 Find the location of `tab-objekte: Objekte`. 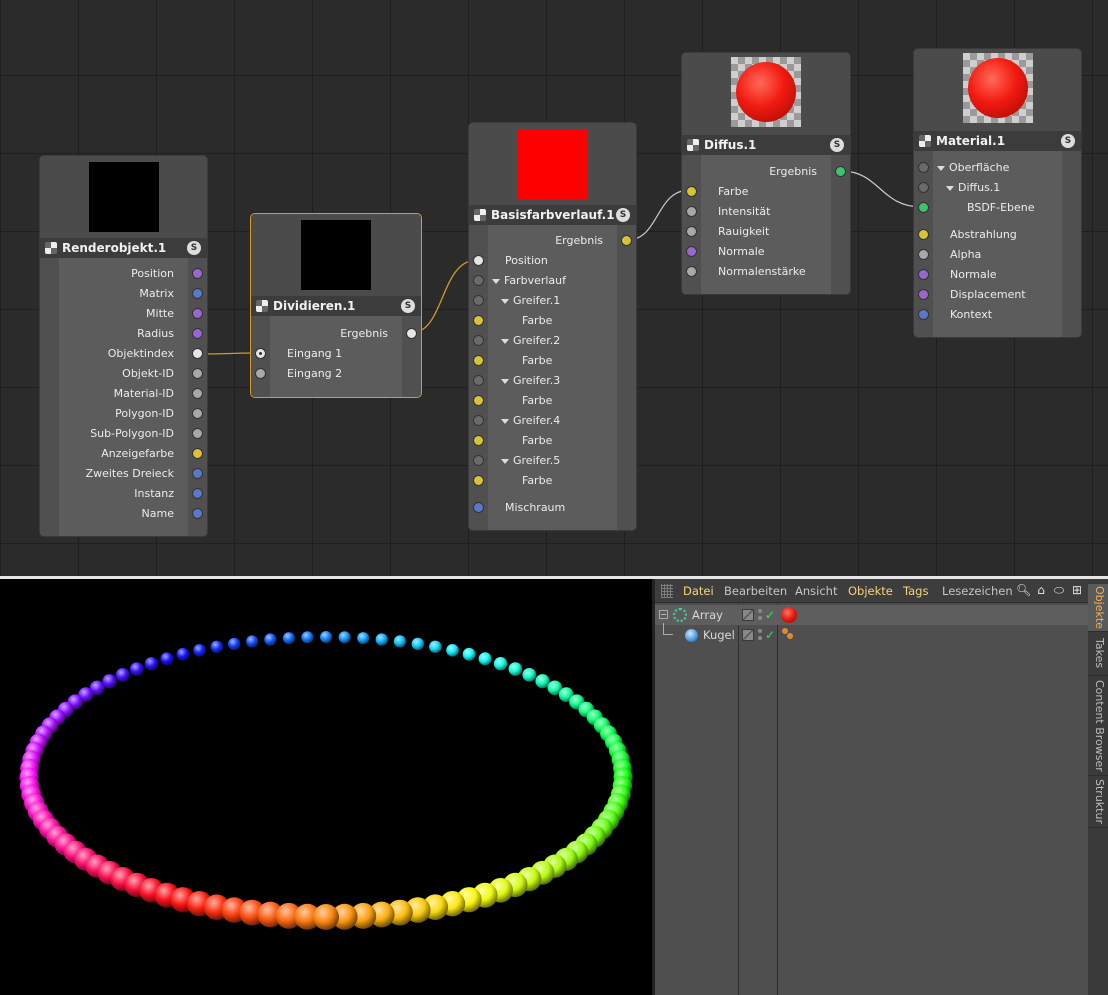

tab-objekte: Objekte is located at coordinates (1098, 608).